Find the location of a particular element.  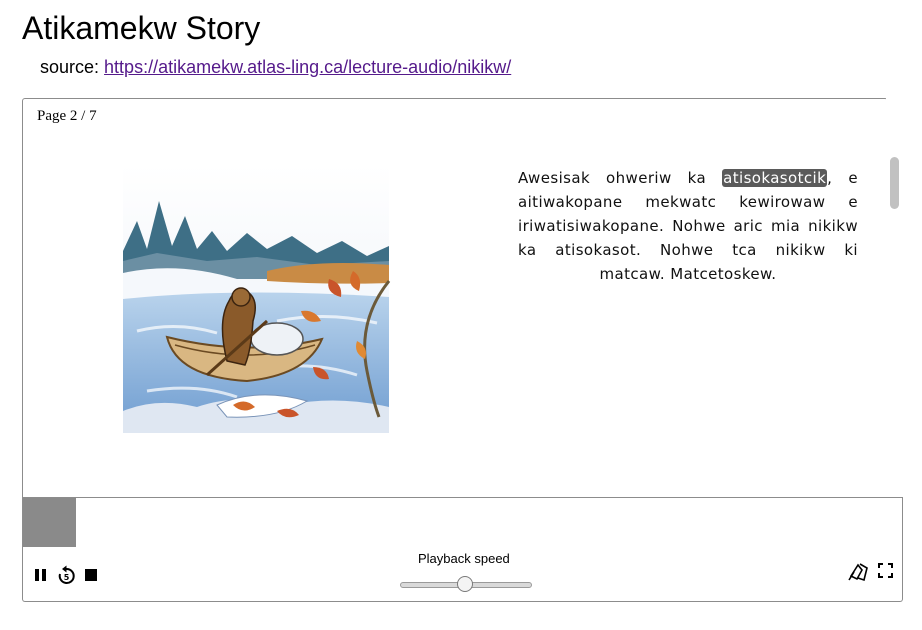

playback-controls: 5 Playback speed is located at coordinates (462, 574).